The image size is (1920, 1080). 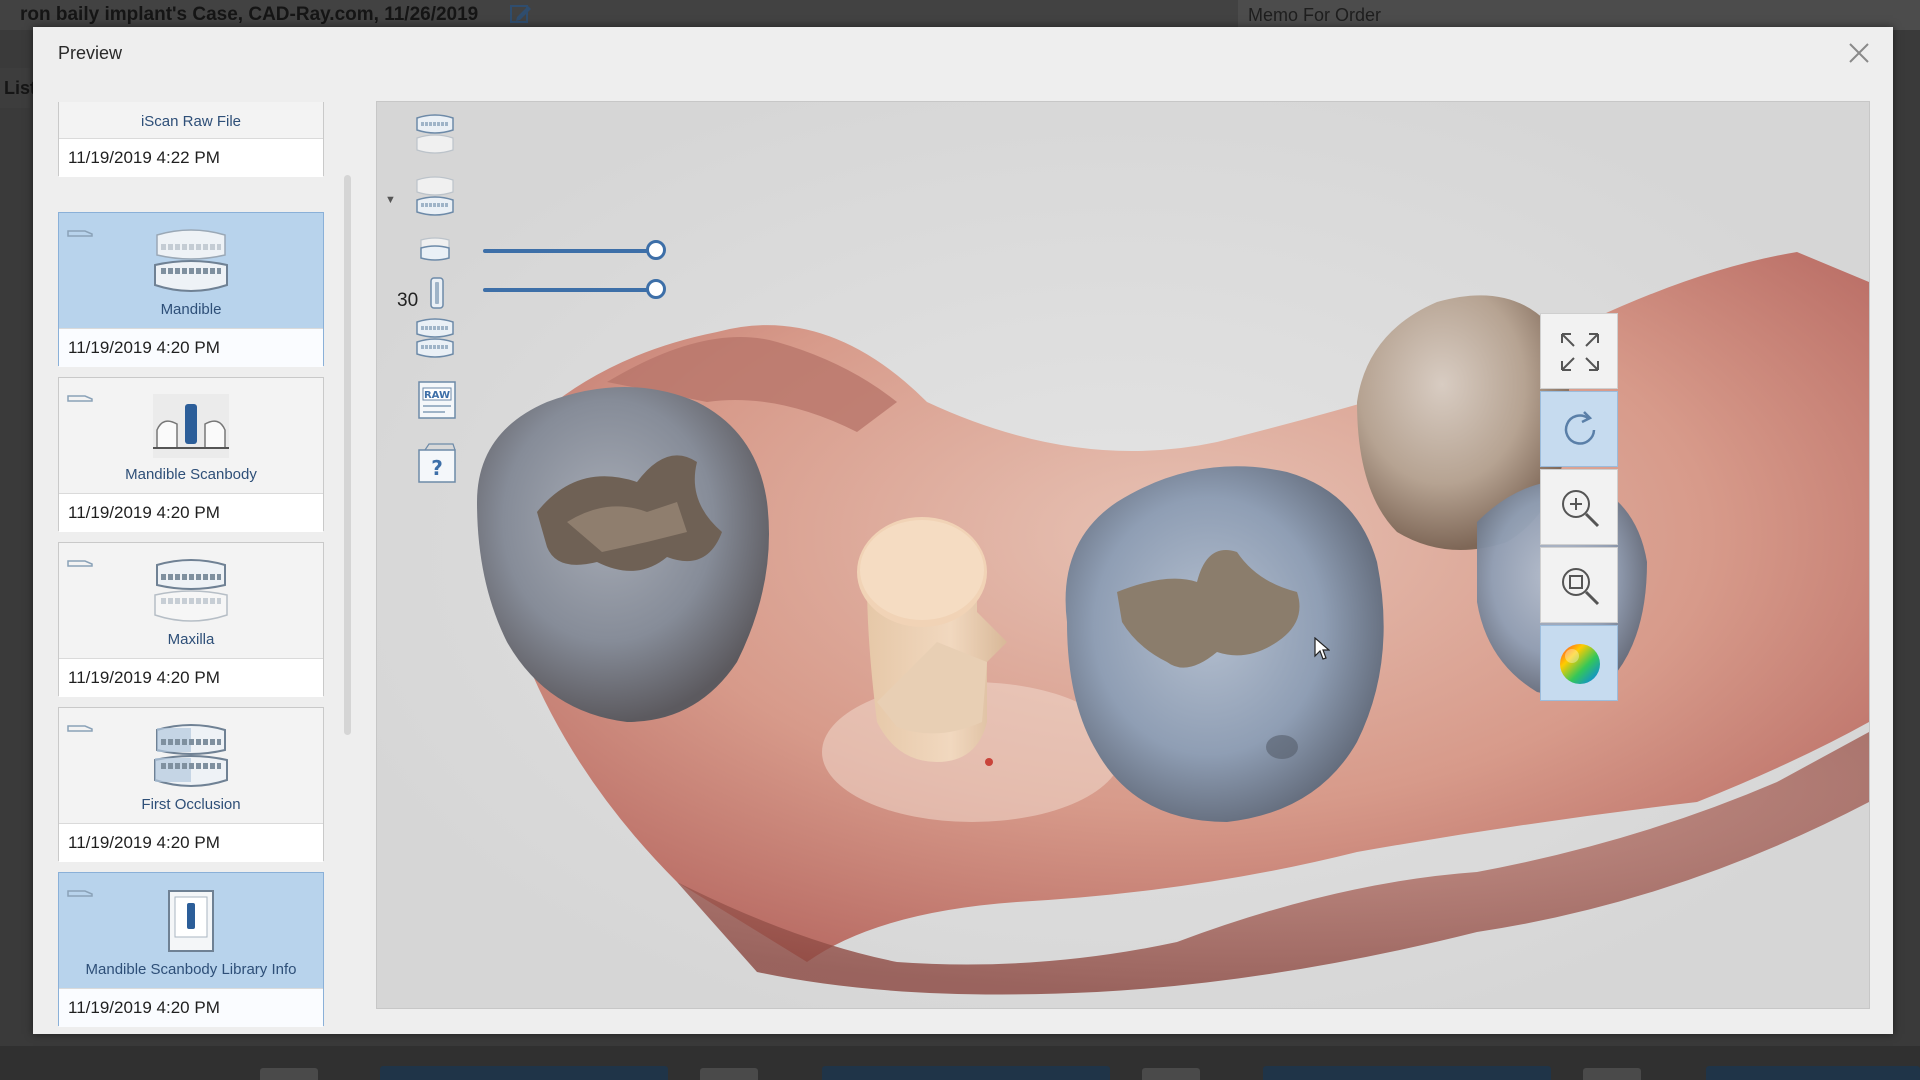 I want to click on scan-list-scrollbar, so click(x=347, y=455).